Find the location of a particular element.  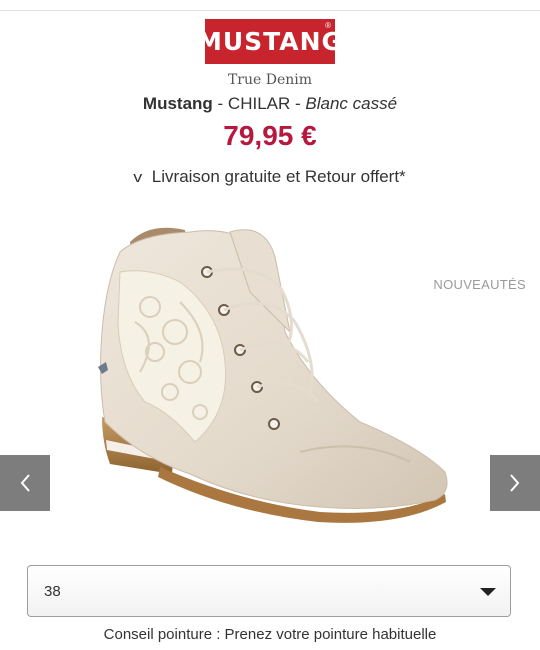

delivery-text: Livraison gratuite et Retour offert* is located at coordinates (278, 176).